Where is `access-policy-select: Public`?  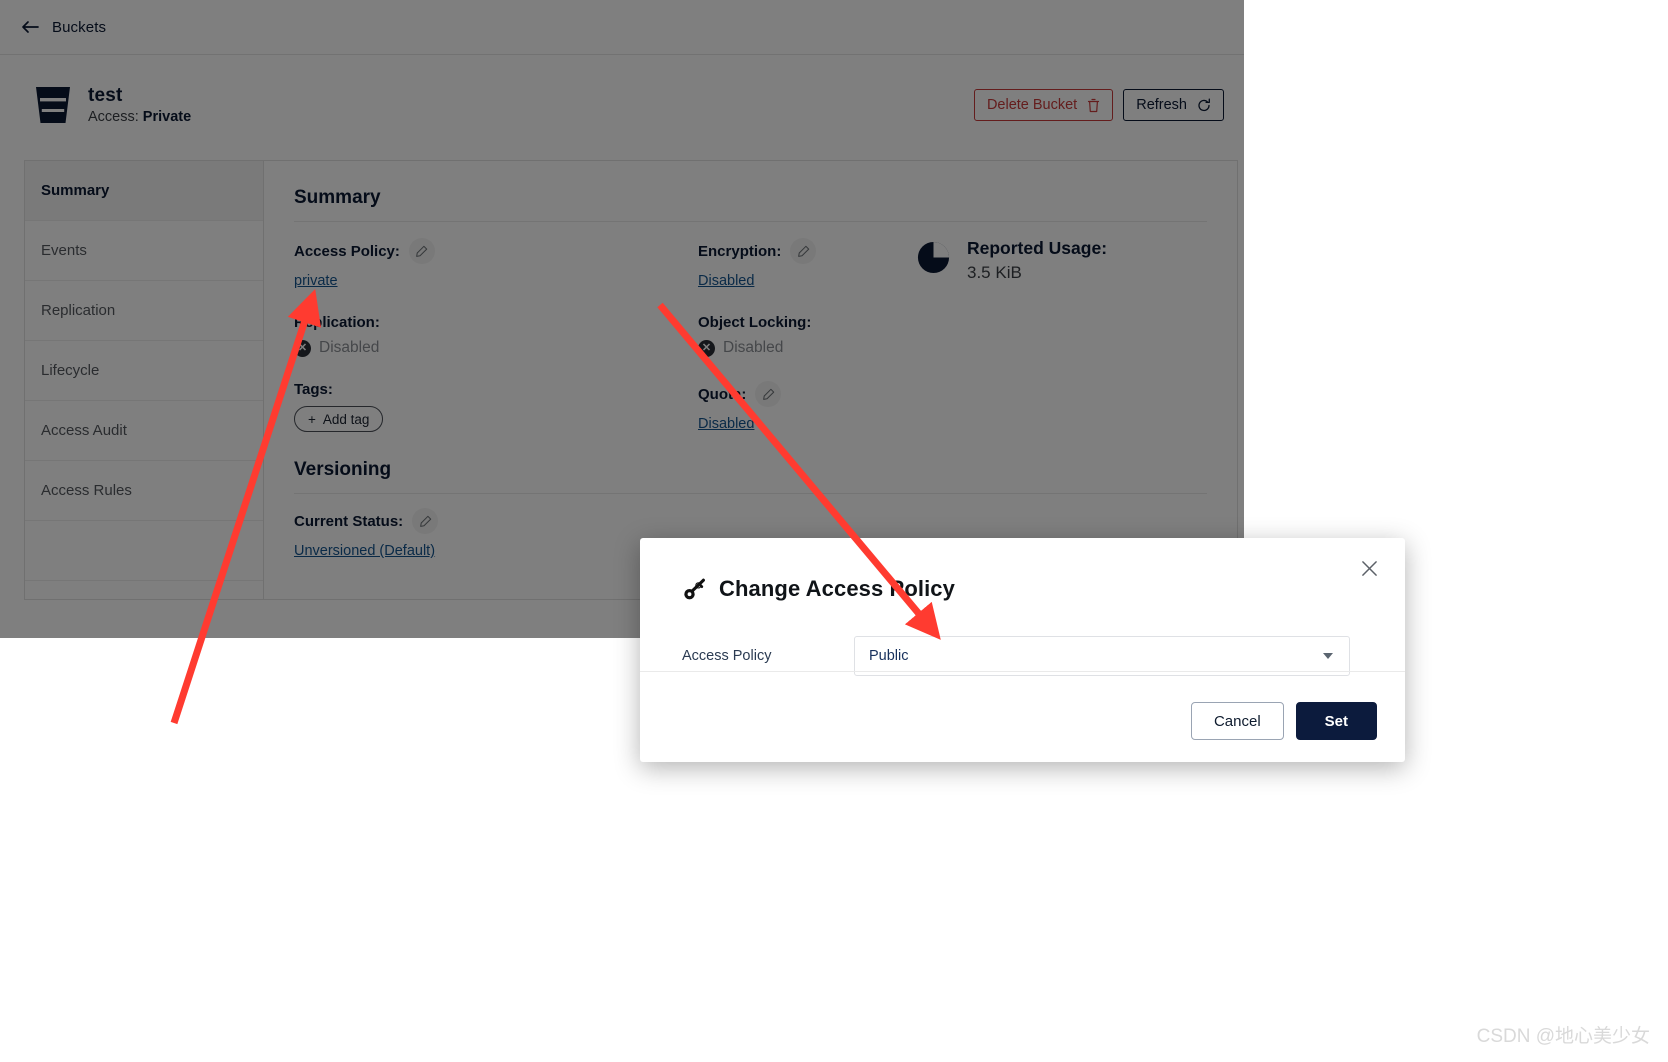 access-policy-select: Public is located at coordinates (1102, 656).